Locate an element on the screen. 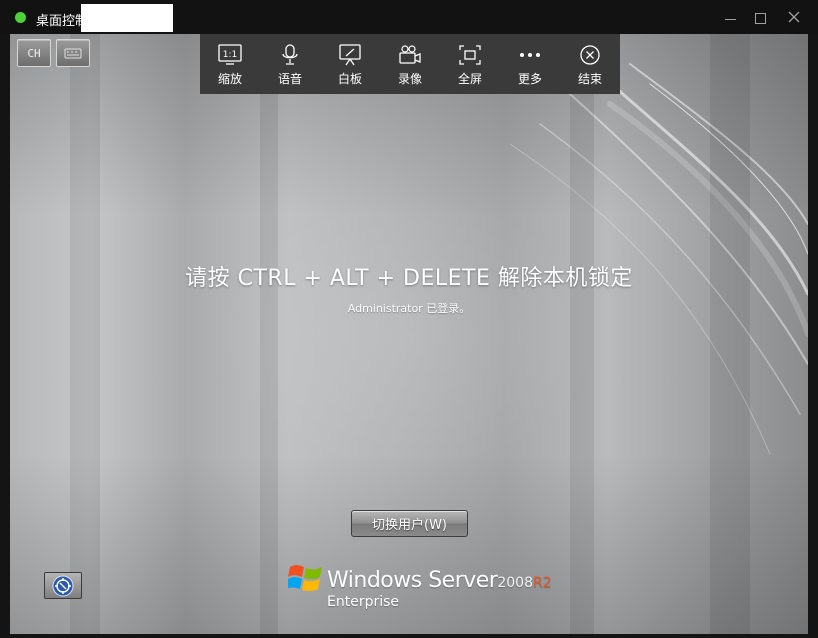  toolbar-end-session: 结束 is located at coordinates (590, 64).